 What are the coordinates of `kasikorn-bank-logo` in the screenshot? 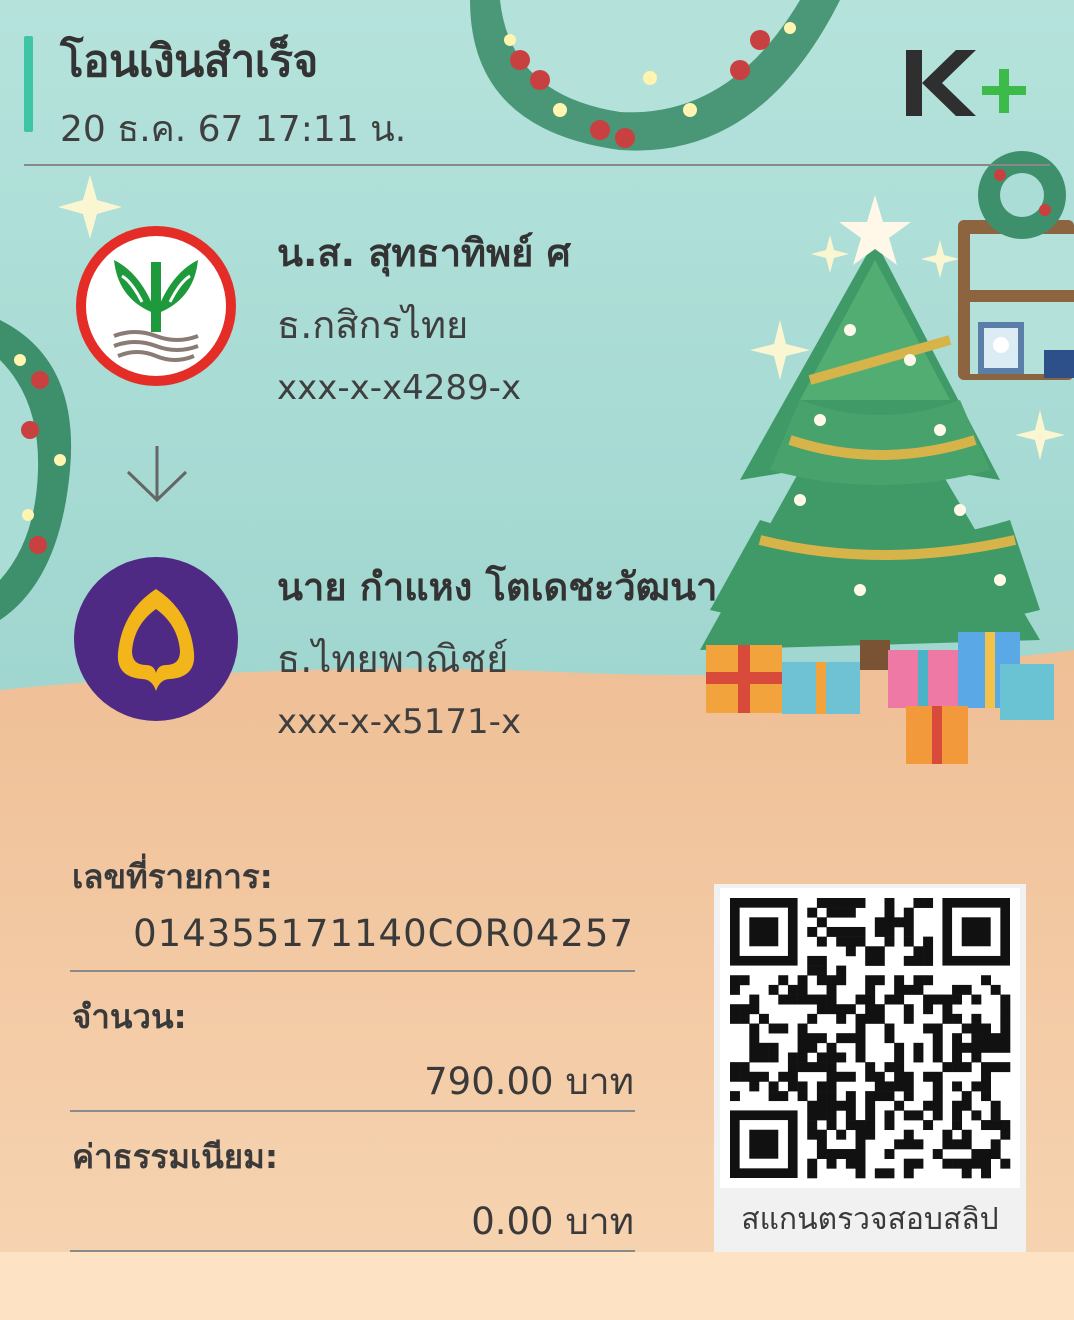 It's located at (156, 306).